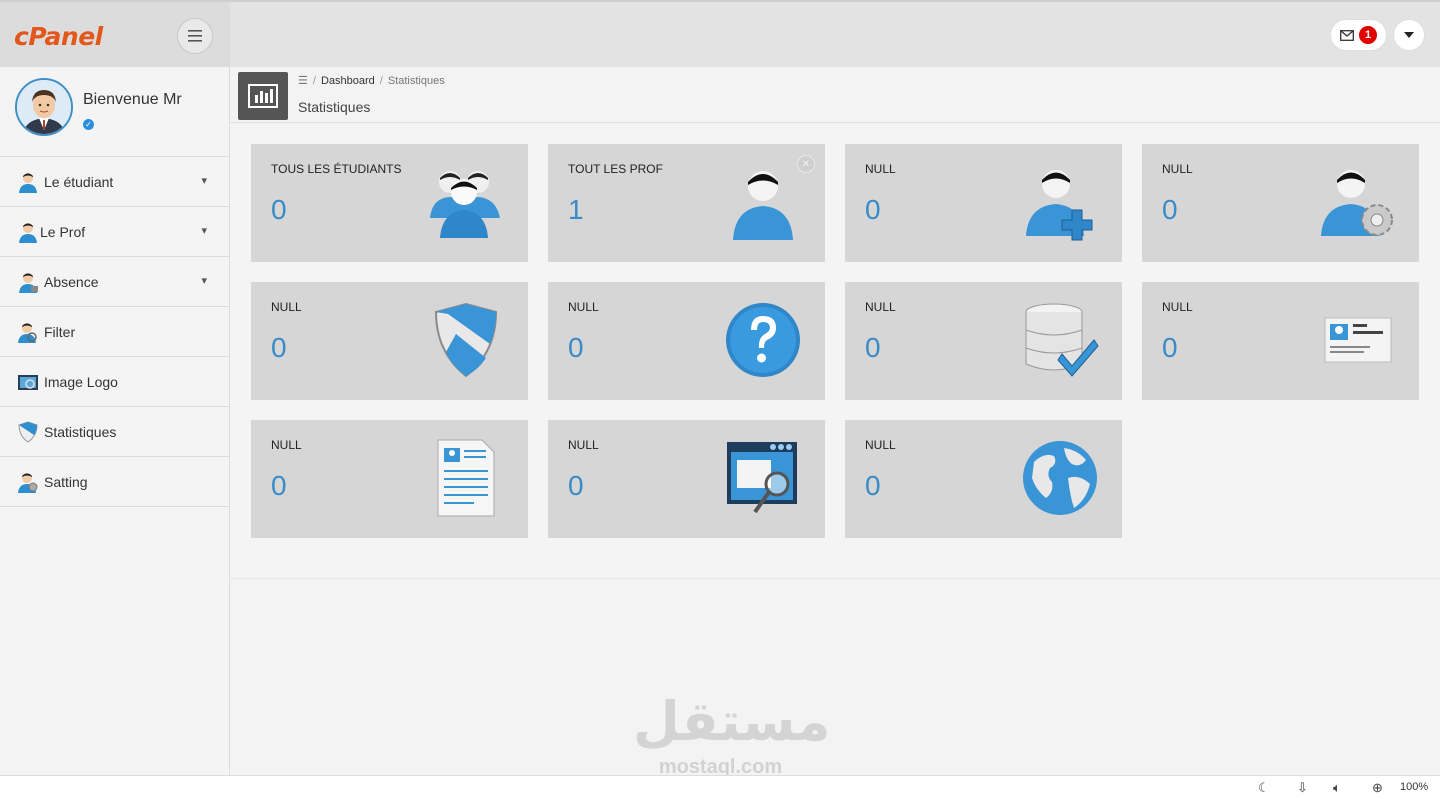 This screenshot has height=799, width=1440. What do you see at coordinates (1358, 35) in the screenshot?
I see `messages-button: 1` at bounding box center [1358, 35].